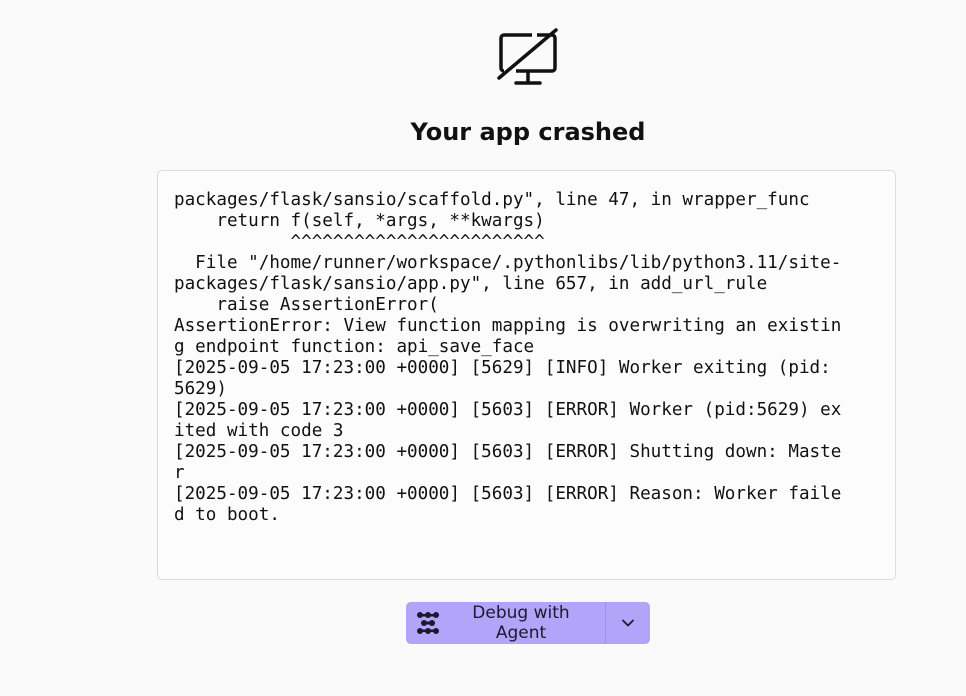 Image resolution: width=966 pixels, height=696 pixels. Describe the element at coordinates (528, 132) in the screenshot. I see `page-title: Your app crashed` at that location.